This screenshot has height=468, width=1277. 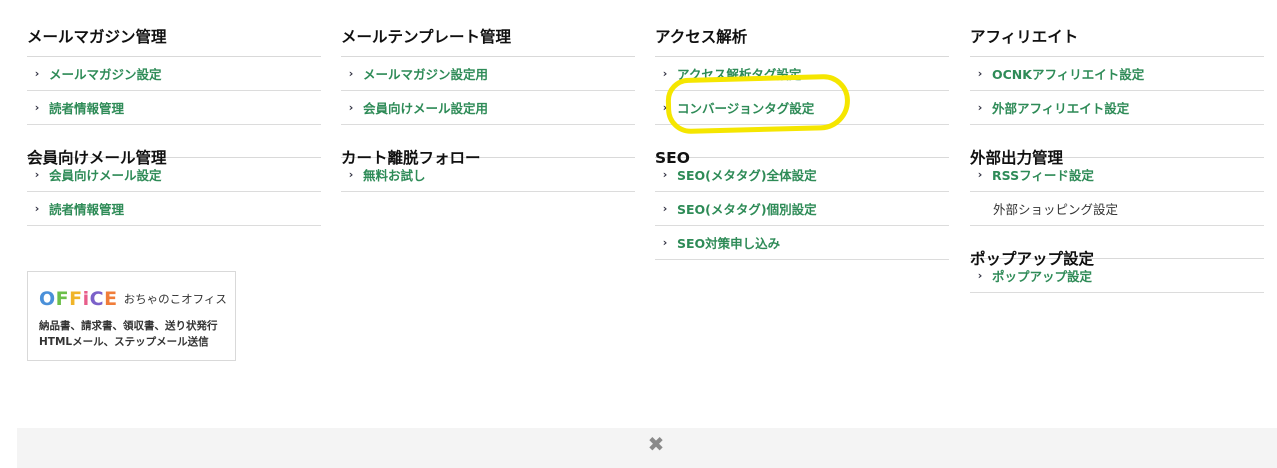 I want to click on section-title-cart-abandon: カート離脱フォロー, so click(x=488, y=146).